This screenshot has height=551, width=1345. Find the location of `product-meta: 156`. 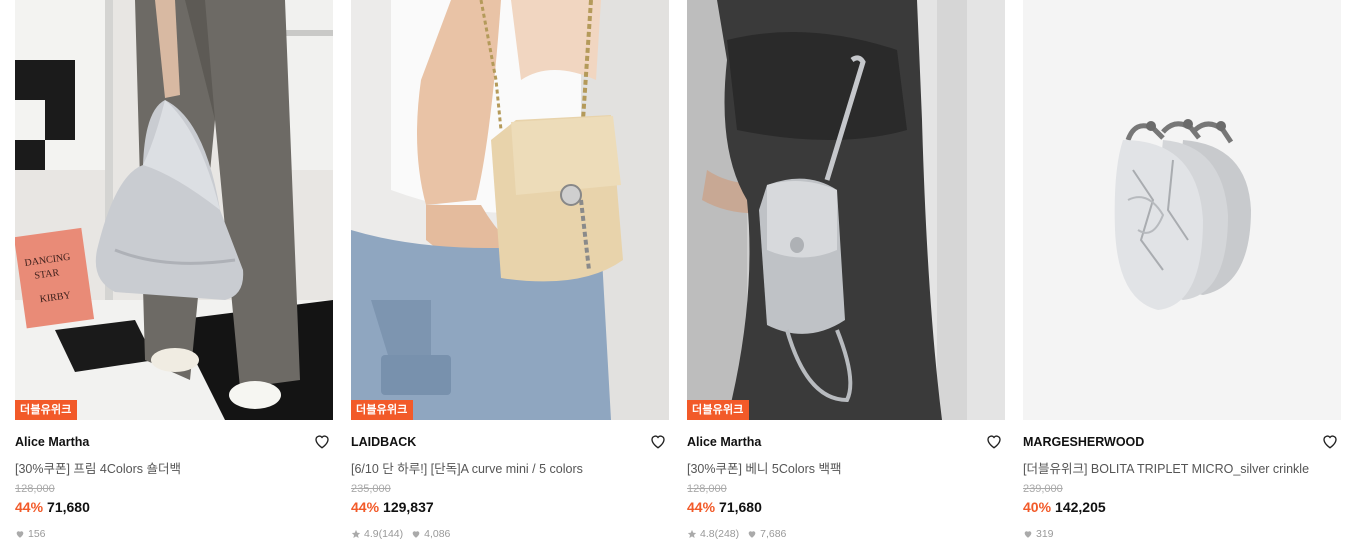

product-meta: 156 is located at coordinates (34, 534).